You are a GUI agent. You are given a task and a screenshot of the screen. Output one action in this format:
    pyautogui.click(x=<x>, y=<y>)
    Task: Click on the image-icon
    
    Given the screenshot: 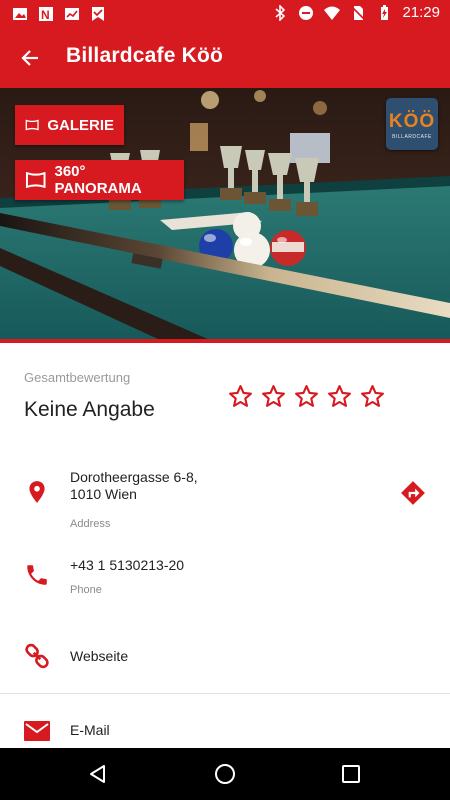 What is the action you would take?
    pyautogui.click(x=20, y=14)
    